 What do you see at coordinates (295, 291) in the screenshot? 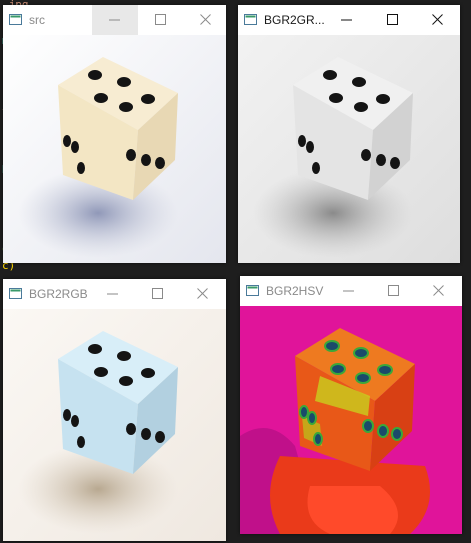
I see `window-title: BGR2HSV` at bounding box center [295, 291].